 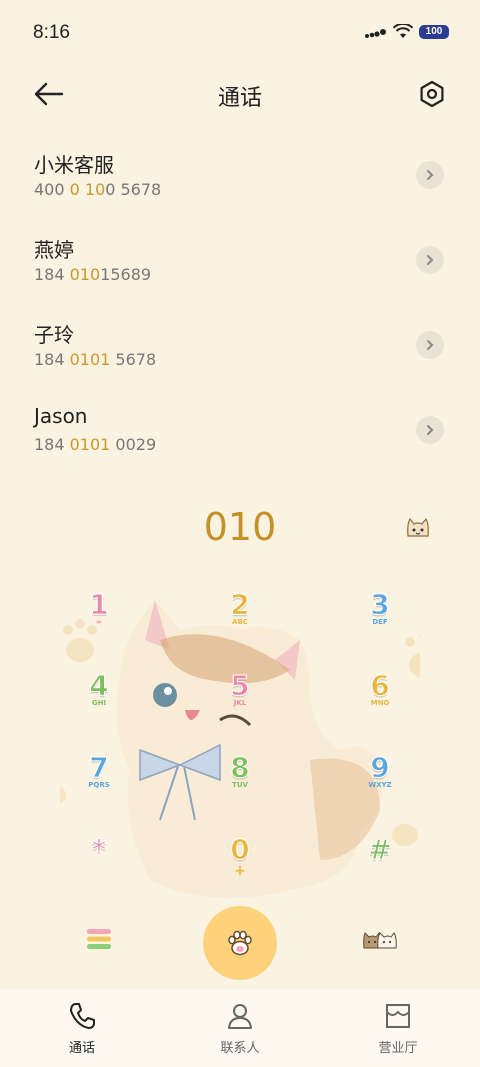 I want to click on key-9: 9 WXYZ, so click(x=380, y=781).